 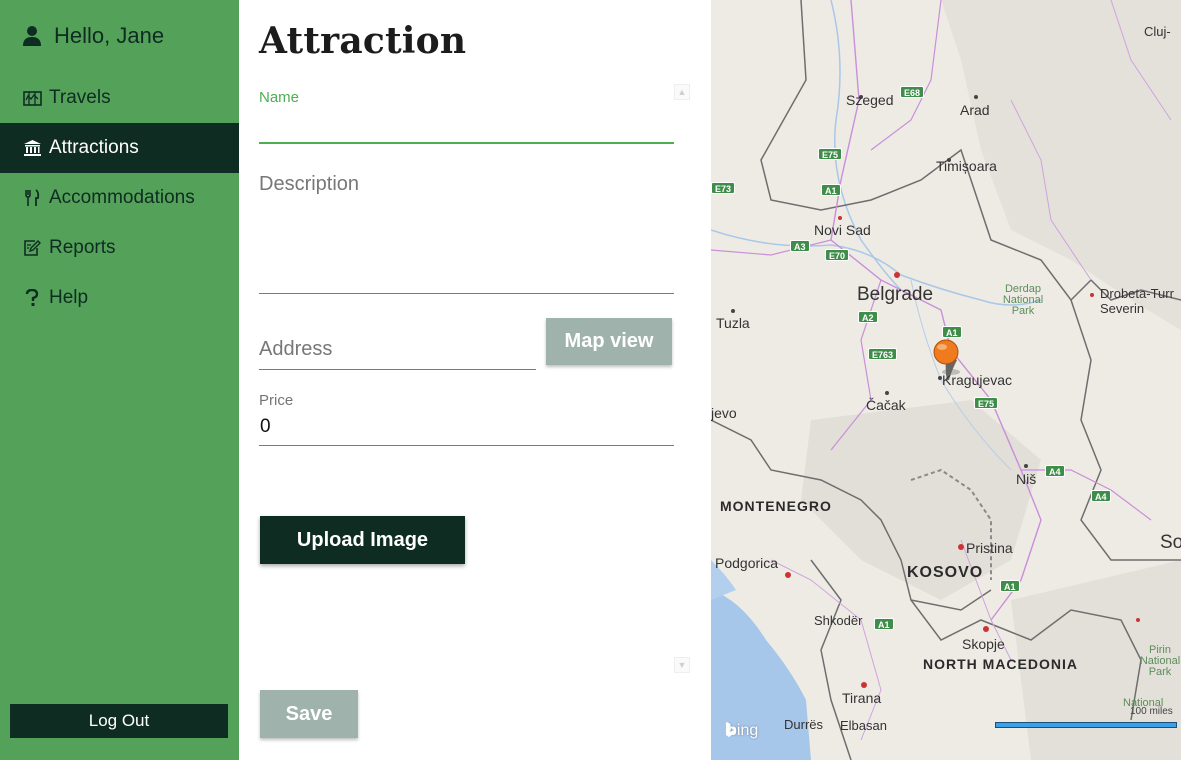 I want to click on map-label-tirana: Tirana, so click(x=862, y=698).